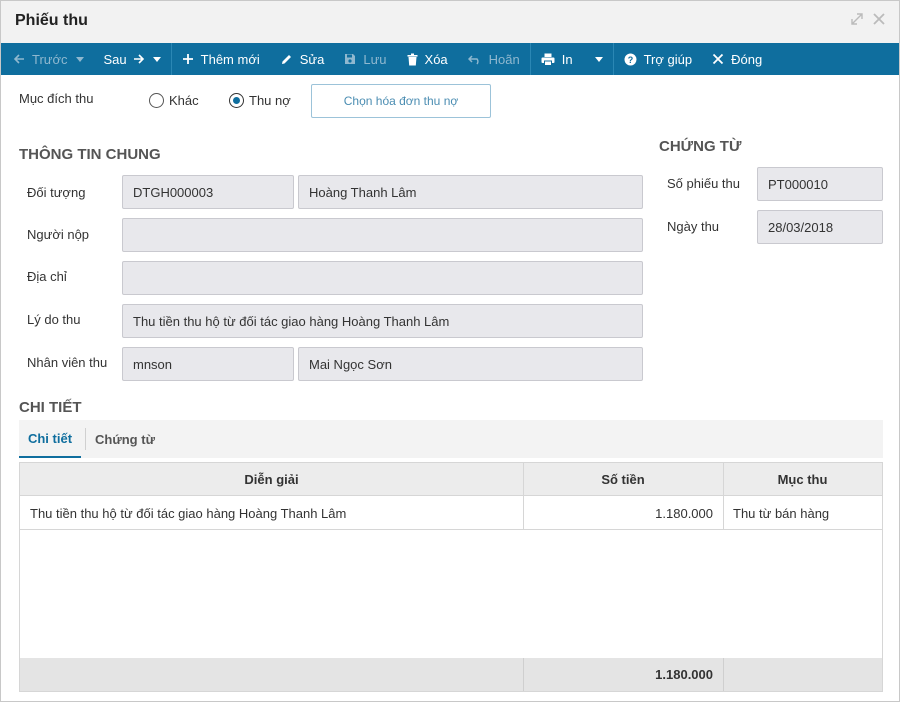 This screenshot has width=900, height=702. What do you see at coordinates (50, 407) in the screenshot?
I see `detail-section-title: CHI TIẾT` at bounding box center [50, 407].